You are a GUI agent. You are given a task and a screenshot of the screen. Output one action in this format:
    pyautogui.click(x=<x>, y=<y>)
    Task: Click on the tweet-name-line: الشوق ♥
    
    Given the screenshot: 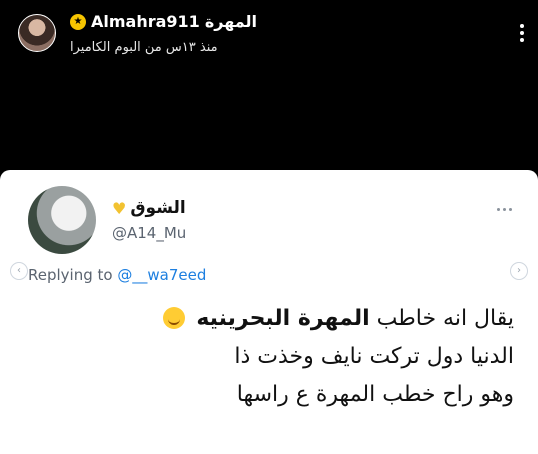 What is the action you would take?
    pyautogui.click(x=149, y=208)
    